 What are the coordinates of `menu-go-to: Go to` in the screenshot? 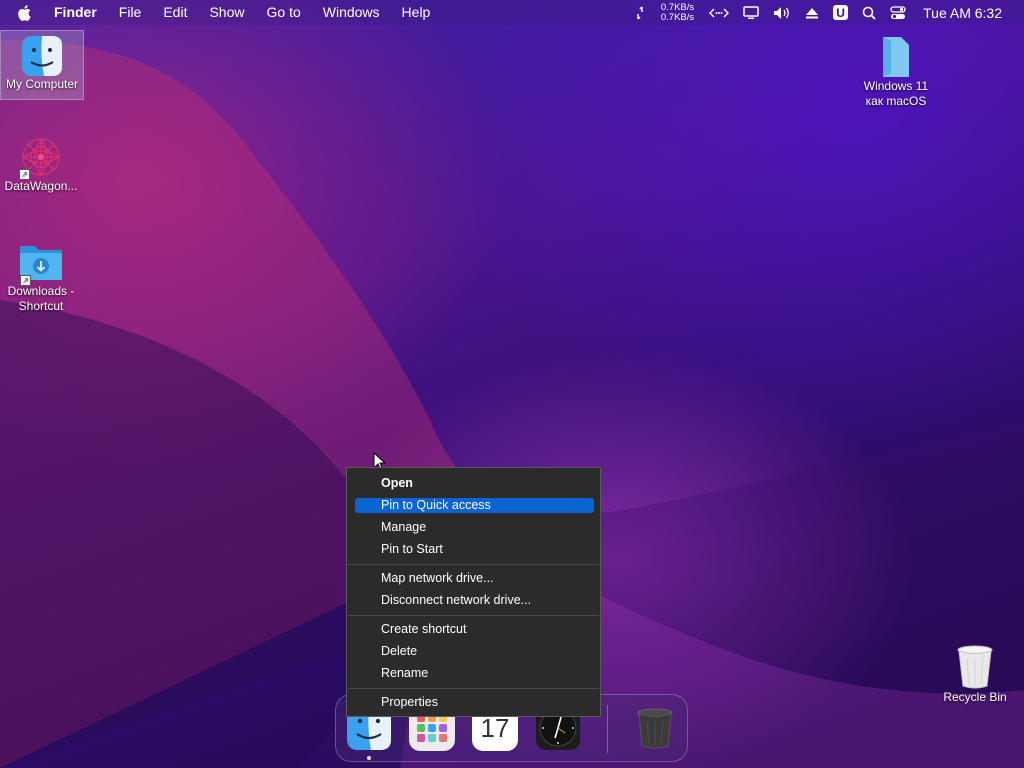 It's located at (284, 12).